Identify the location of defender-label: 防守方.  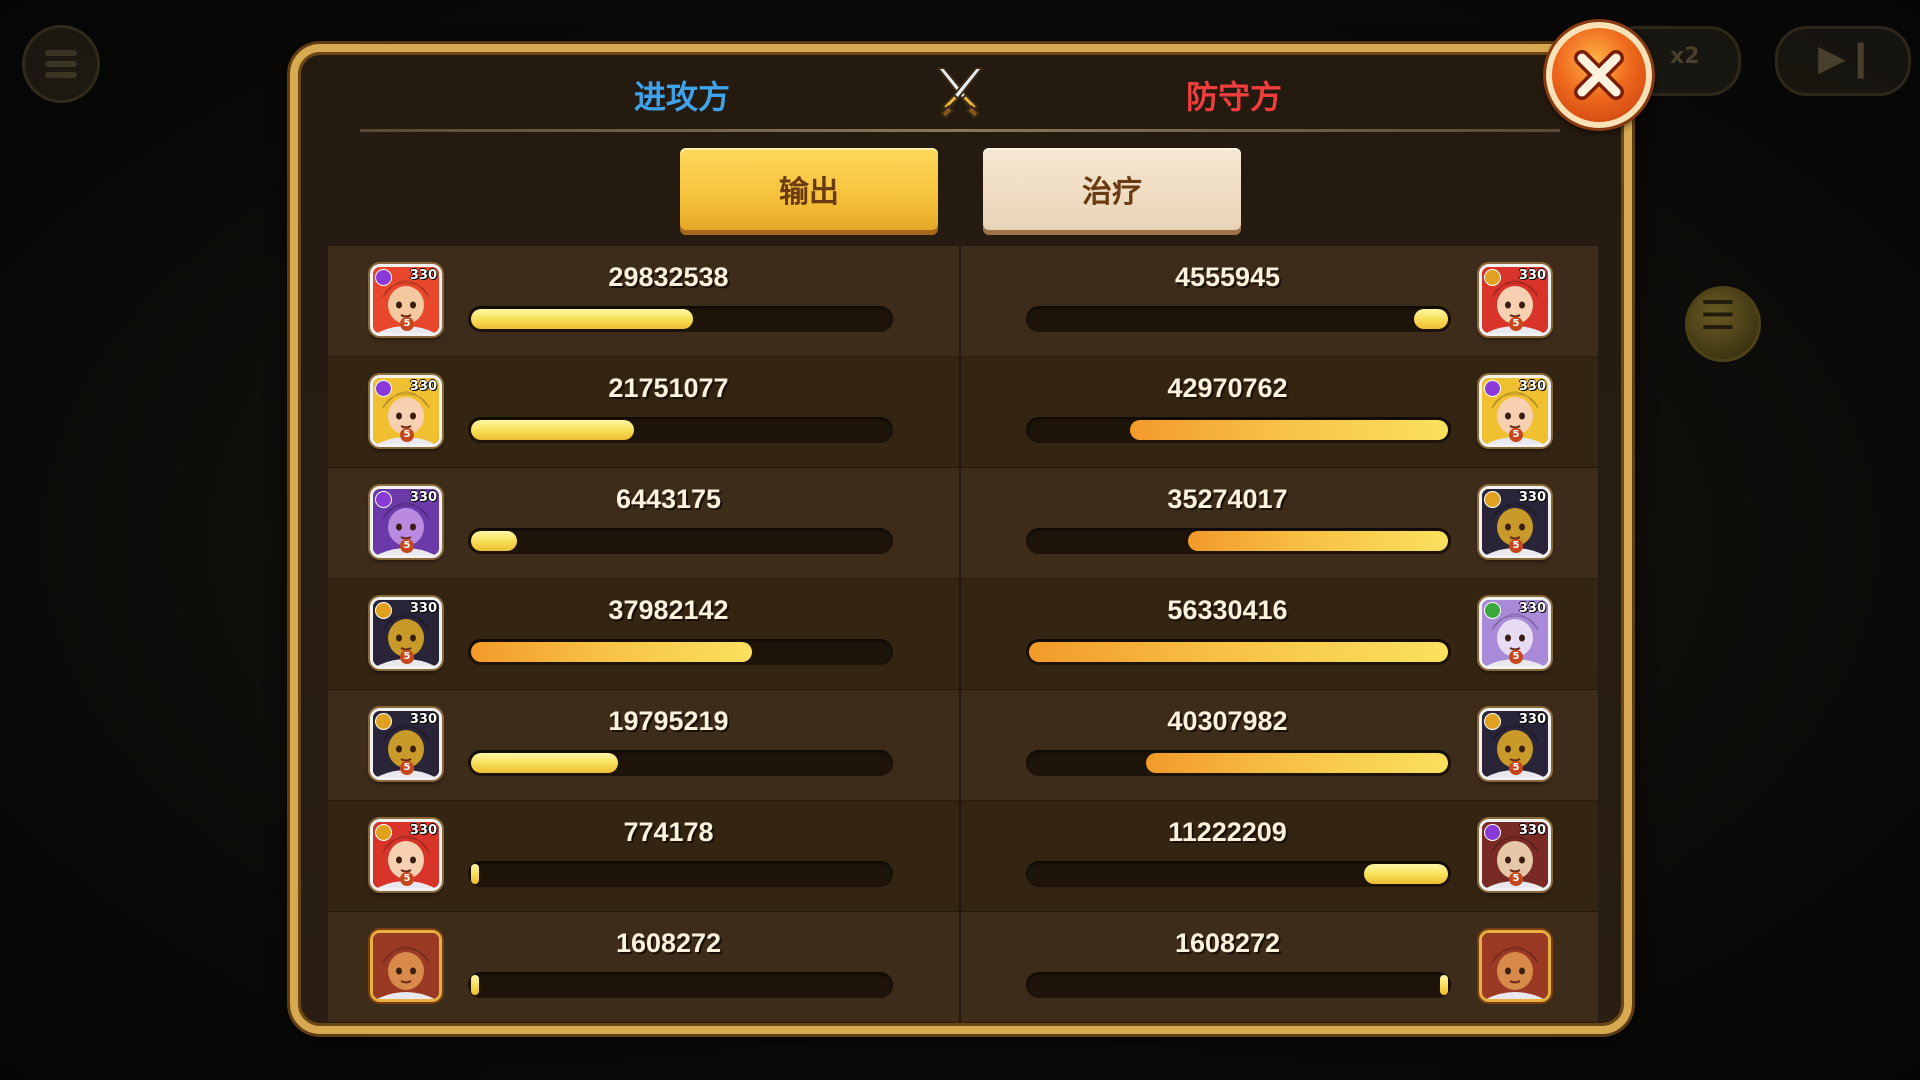
(1234, 97).